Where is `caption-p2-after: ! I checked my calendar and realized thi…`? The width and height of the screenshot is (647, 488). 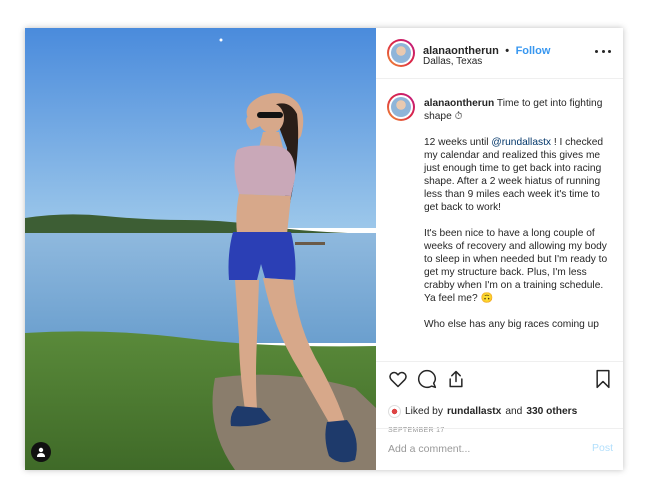
caption-p2-after: ! I checked my calendar and realized thi… is located at coordinates (514, 175).